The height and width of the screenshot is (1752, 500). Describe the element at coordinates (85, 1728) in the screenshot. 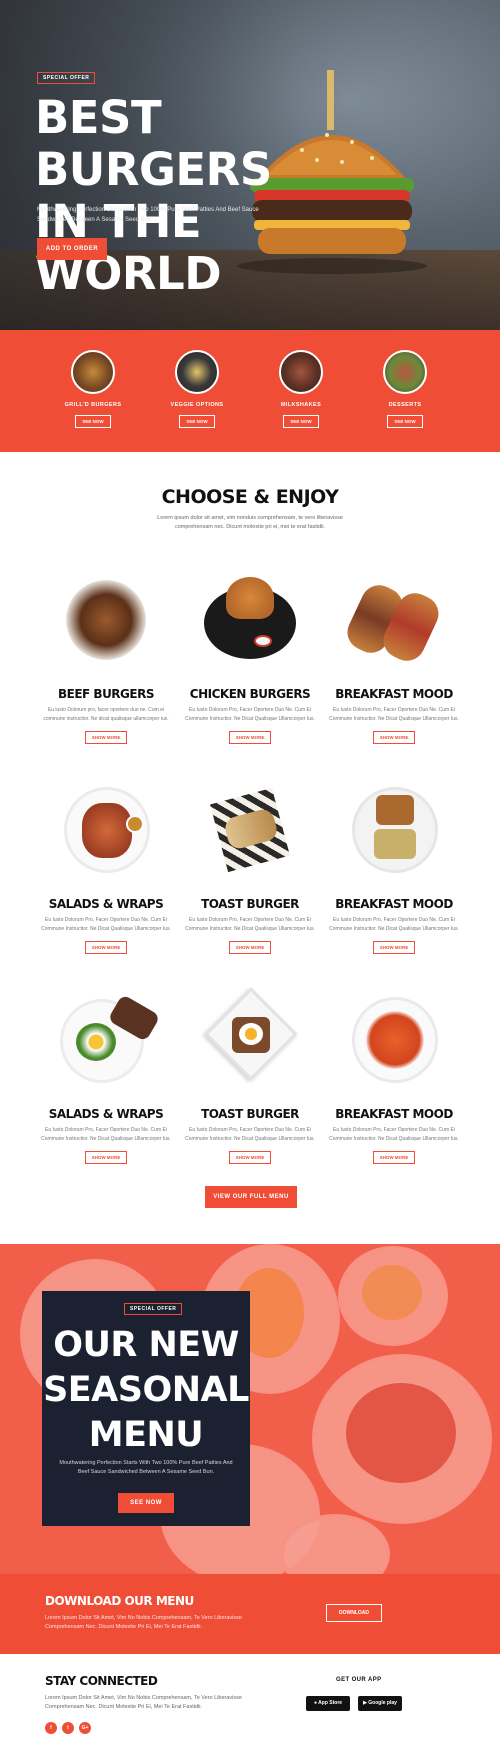

I see `google-plus-icon: G+` at that location.